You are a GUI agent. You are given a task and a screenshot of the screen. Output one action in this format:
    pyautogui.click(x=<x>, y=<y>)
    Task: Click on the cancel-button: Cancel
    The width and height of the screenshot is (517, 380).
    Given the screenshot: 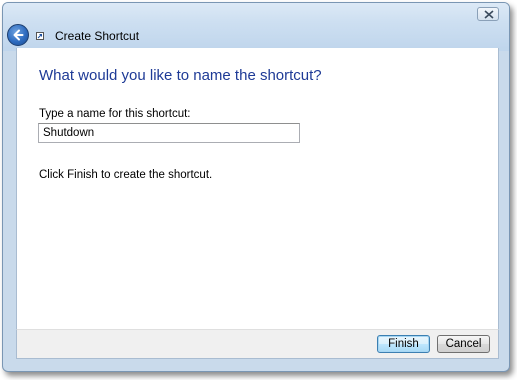 What is the action you would take?
    pyautogui.click(x=463, y=344)
    